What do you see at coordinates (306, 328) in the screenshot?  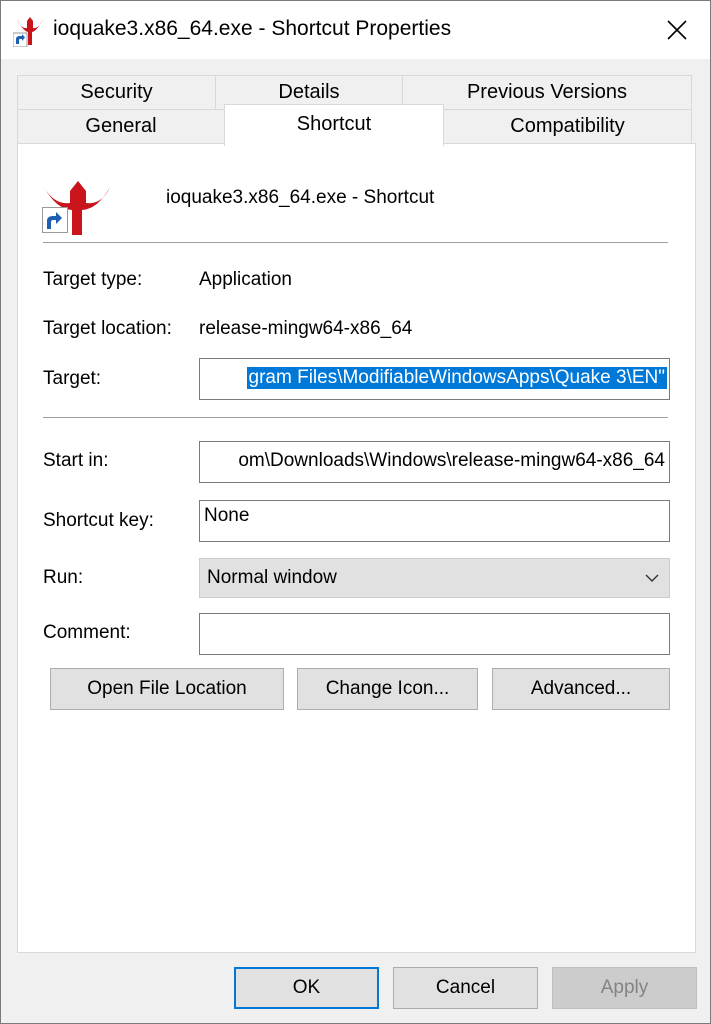 I see `target-location-value: release-mingw64-x86_64` at bounding box center [306, 328].